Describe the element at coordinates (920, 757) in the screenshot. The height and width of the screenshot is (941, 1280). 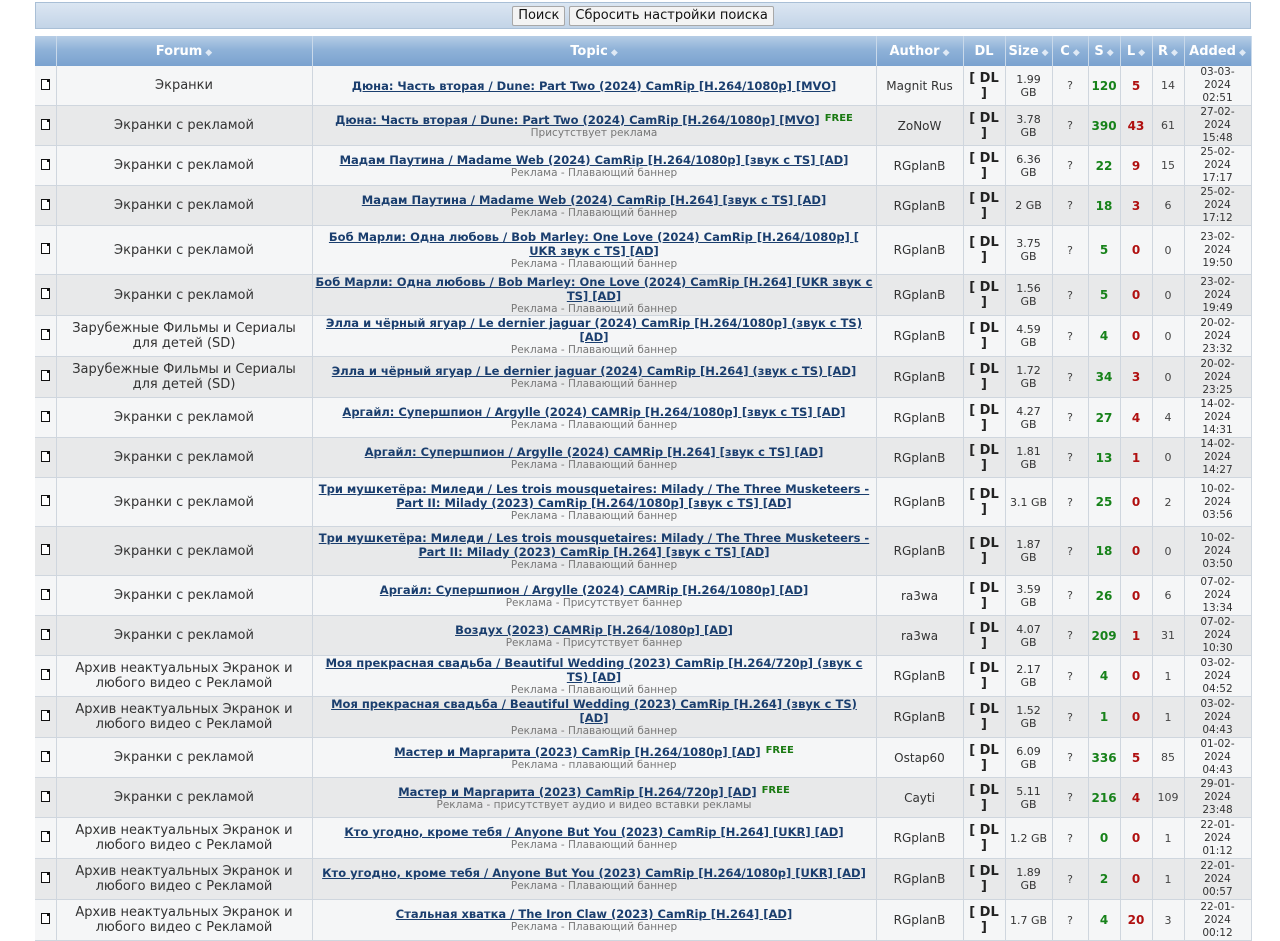
I see `author-link: Ostap60` at that location.